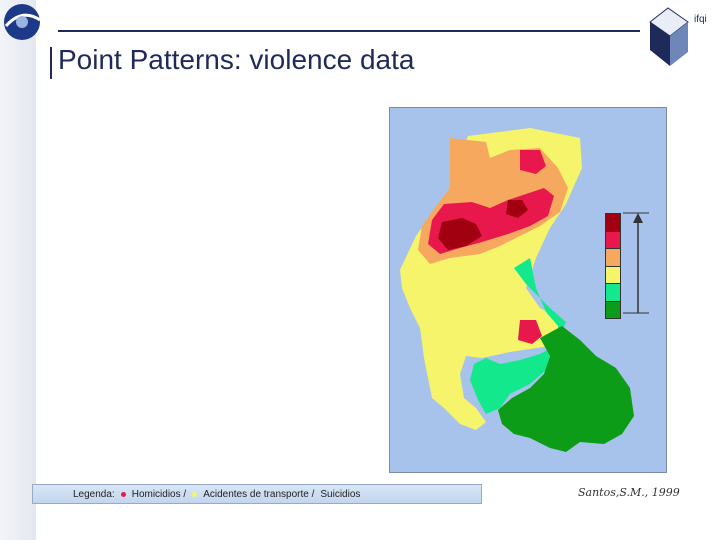  What do you see at coordinates (22, 22) in the screenshot?
I see `inpe-logo` at bounding box center [22, 22].